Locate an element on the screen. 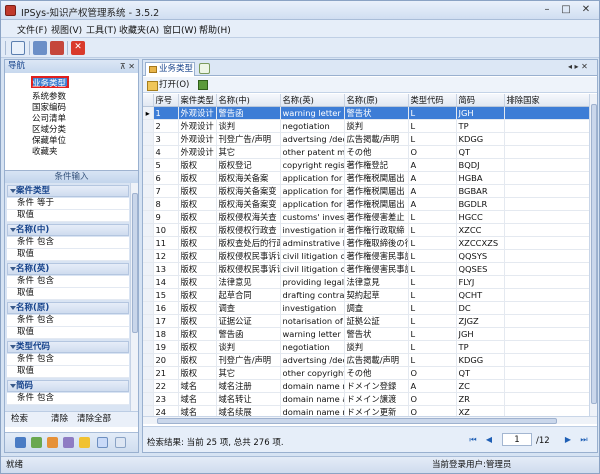 This screenshot has height=474, width=600. nav-pin-close-icon: ⊼ ✕ is located at coordinates (127, 66).